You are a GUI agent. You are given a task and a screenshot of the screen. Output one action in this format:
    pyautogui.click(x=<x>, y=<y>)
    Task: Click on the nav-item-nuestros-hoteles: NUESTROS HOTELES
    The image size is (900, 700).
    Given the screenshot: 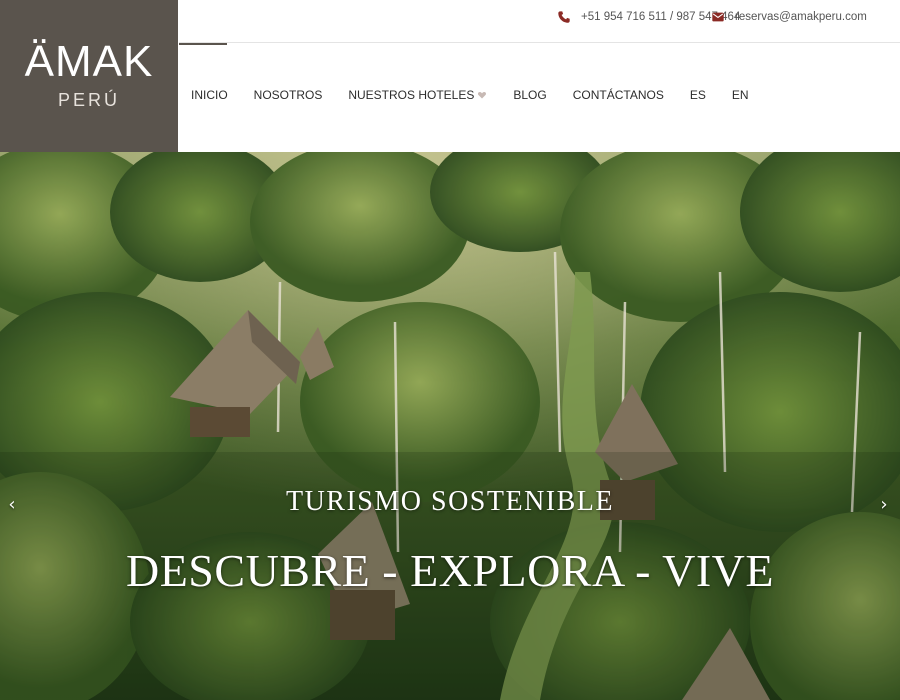 What is the action you would take?
    pyautogui.click(x=417, y=95)
    